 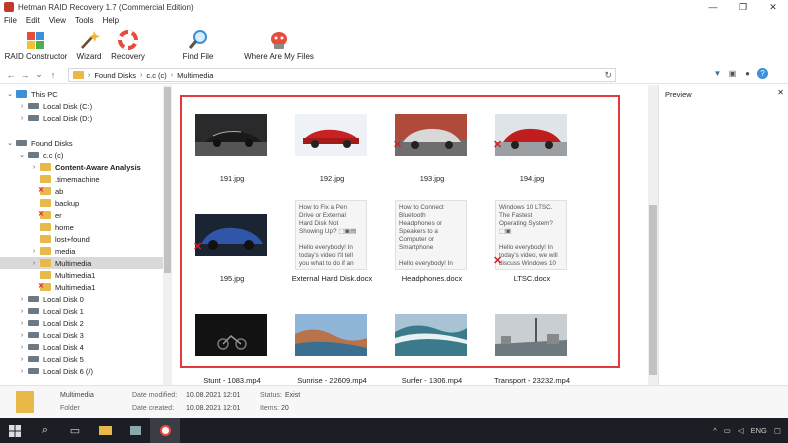 I want to click on find-file-label: Find File, so click(x=198, y=56).